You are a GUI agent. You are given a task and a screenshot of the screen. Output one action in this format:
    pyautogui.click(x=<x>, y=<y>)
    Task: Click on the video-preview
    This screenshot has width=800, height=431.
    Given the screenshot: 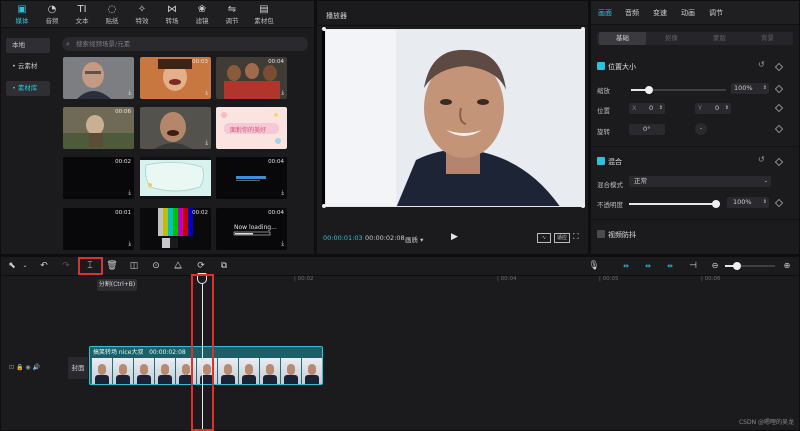 What is the action you would take?
    pyautogui.click(x=455, y=118)
    